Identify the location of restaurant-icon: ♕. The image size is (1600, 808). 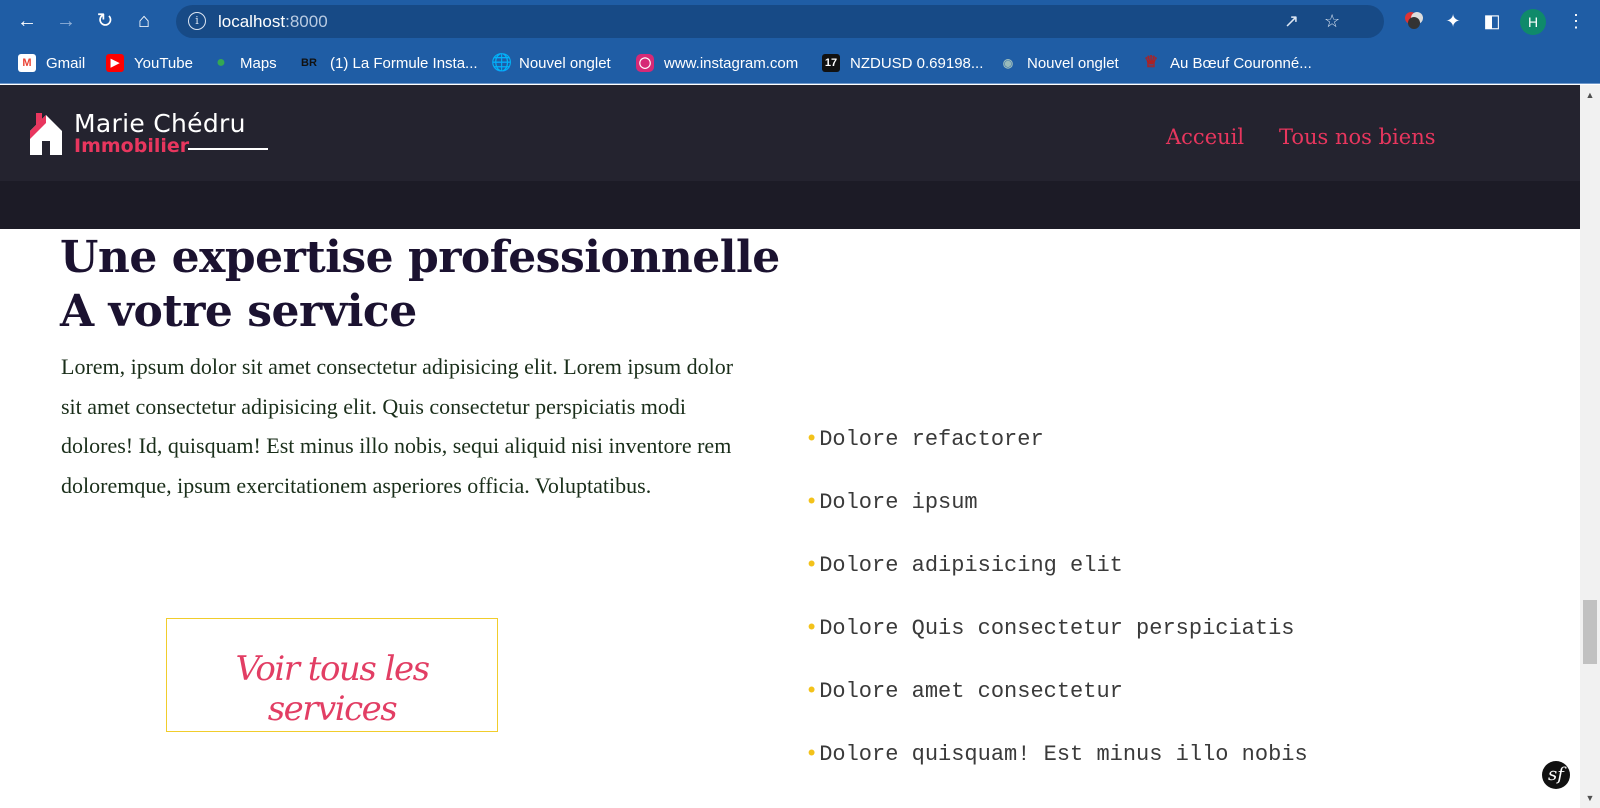
(1151, 62).